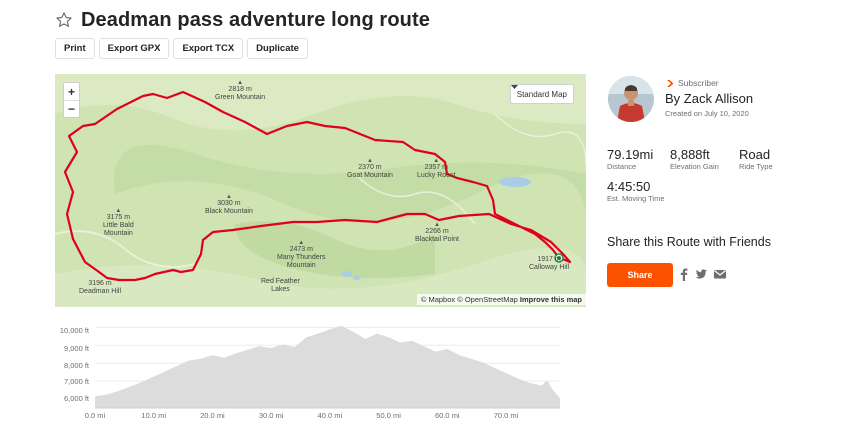  Describe the element at coordinates (208, 48) in the screenshot. I see `export-tcx-button: Export TCX` at that location.